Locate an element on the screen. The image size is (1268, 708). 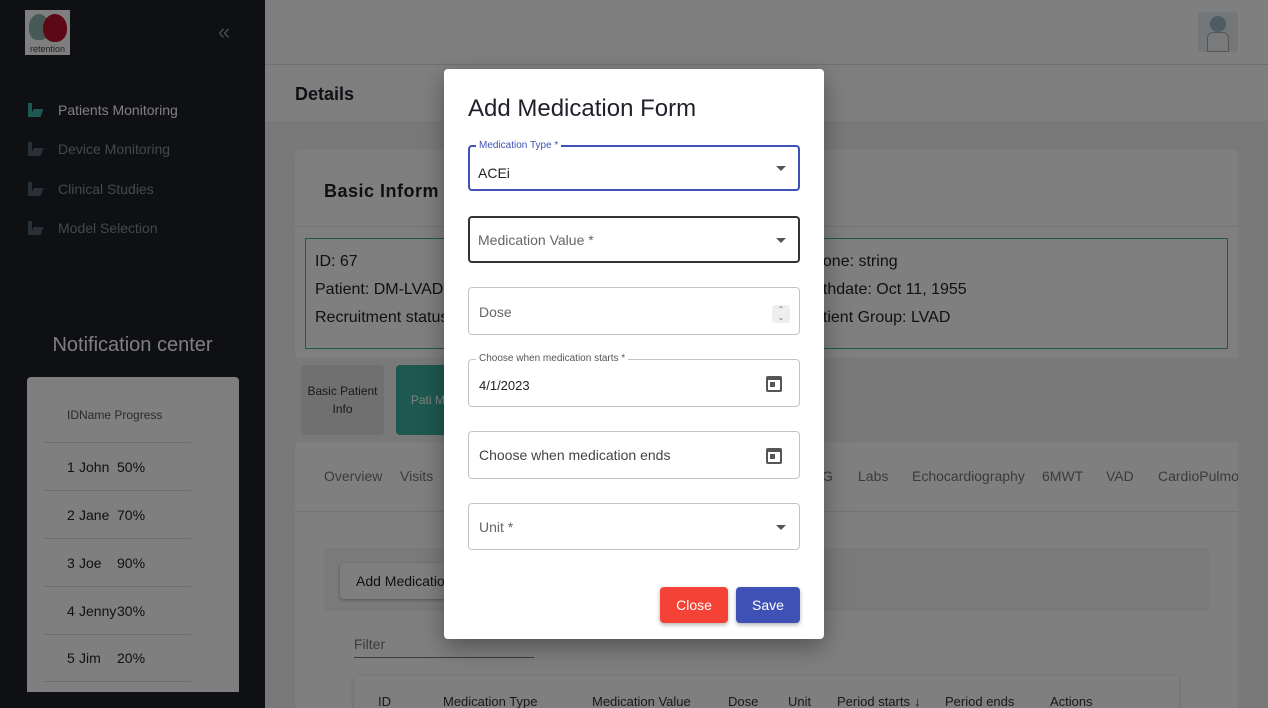
start-date-label: Choose when medication starts * is located at coordinates (552, 359).